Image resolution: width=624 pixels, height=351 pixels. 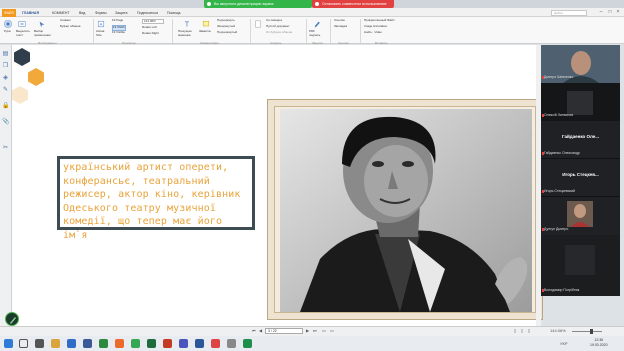 What do you see at coordinates (5, 148) in the screenshot?
I see `tools-icon: ✂` at bounding box center [5, 148].